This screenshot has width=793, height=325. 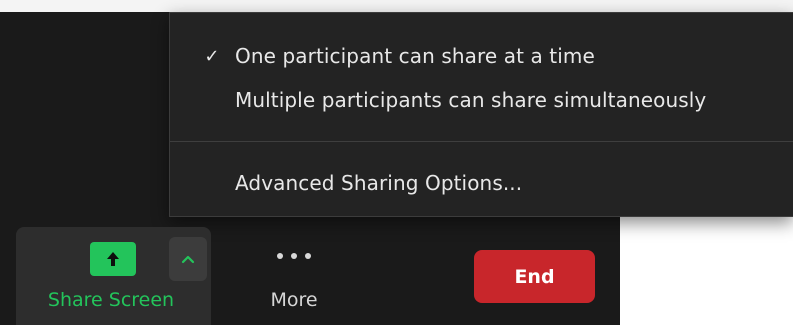 I want to click on share-options-caret-button, so click(x=188, y=259).